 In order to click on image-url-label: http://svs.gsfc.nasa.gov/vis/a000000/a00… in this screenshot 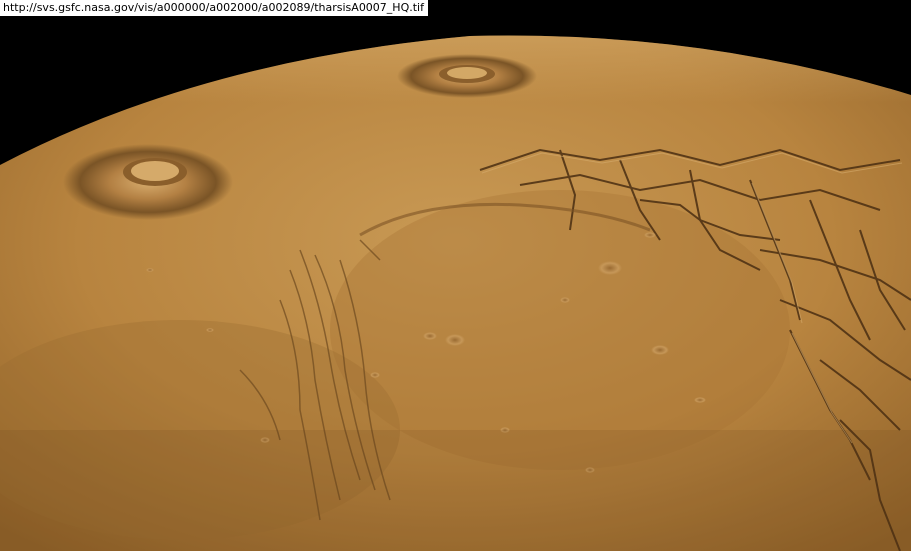, I will do `click(214, 8)`.